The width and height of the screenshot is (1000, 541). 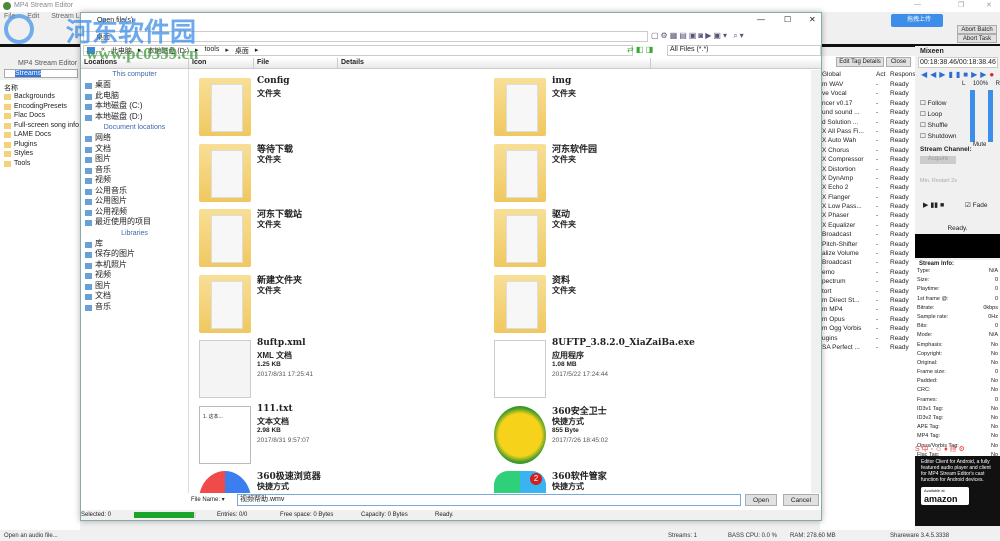 I want to click on vertical-scrollbar, so click(x=816, y=281).